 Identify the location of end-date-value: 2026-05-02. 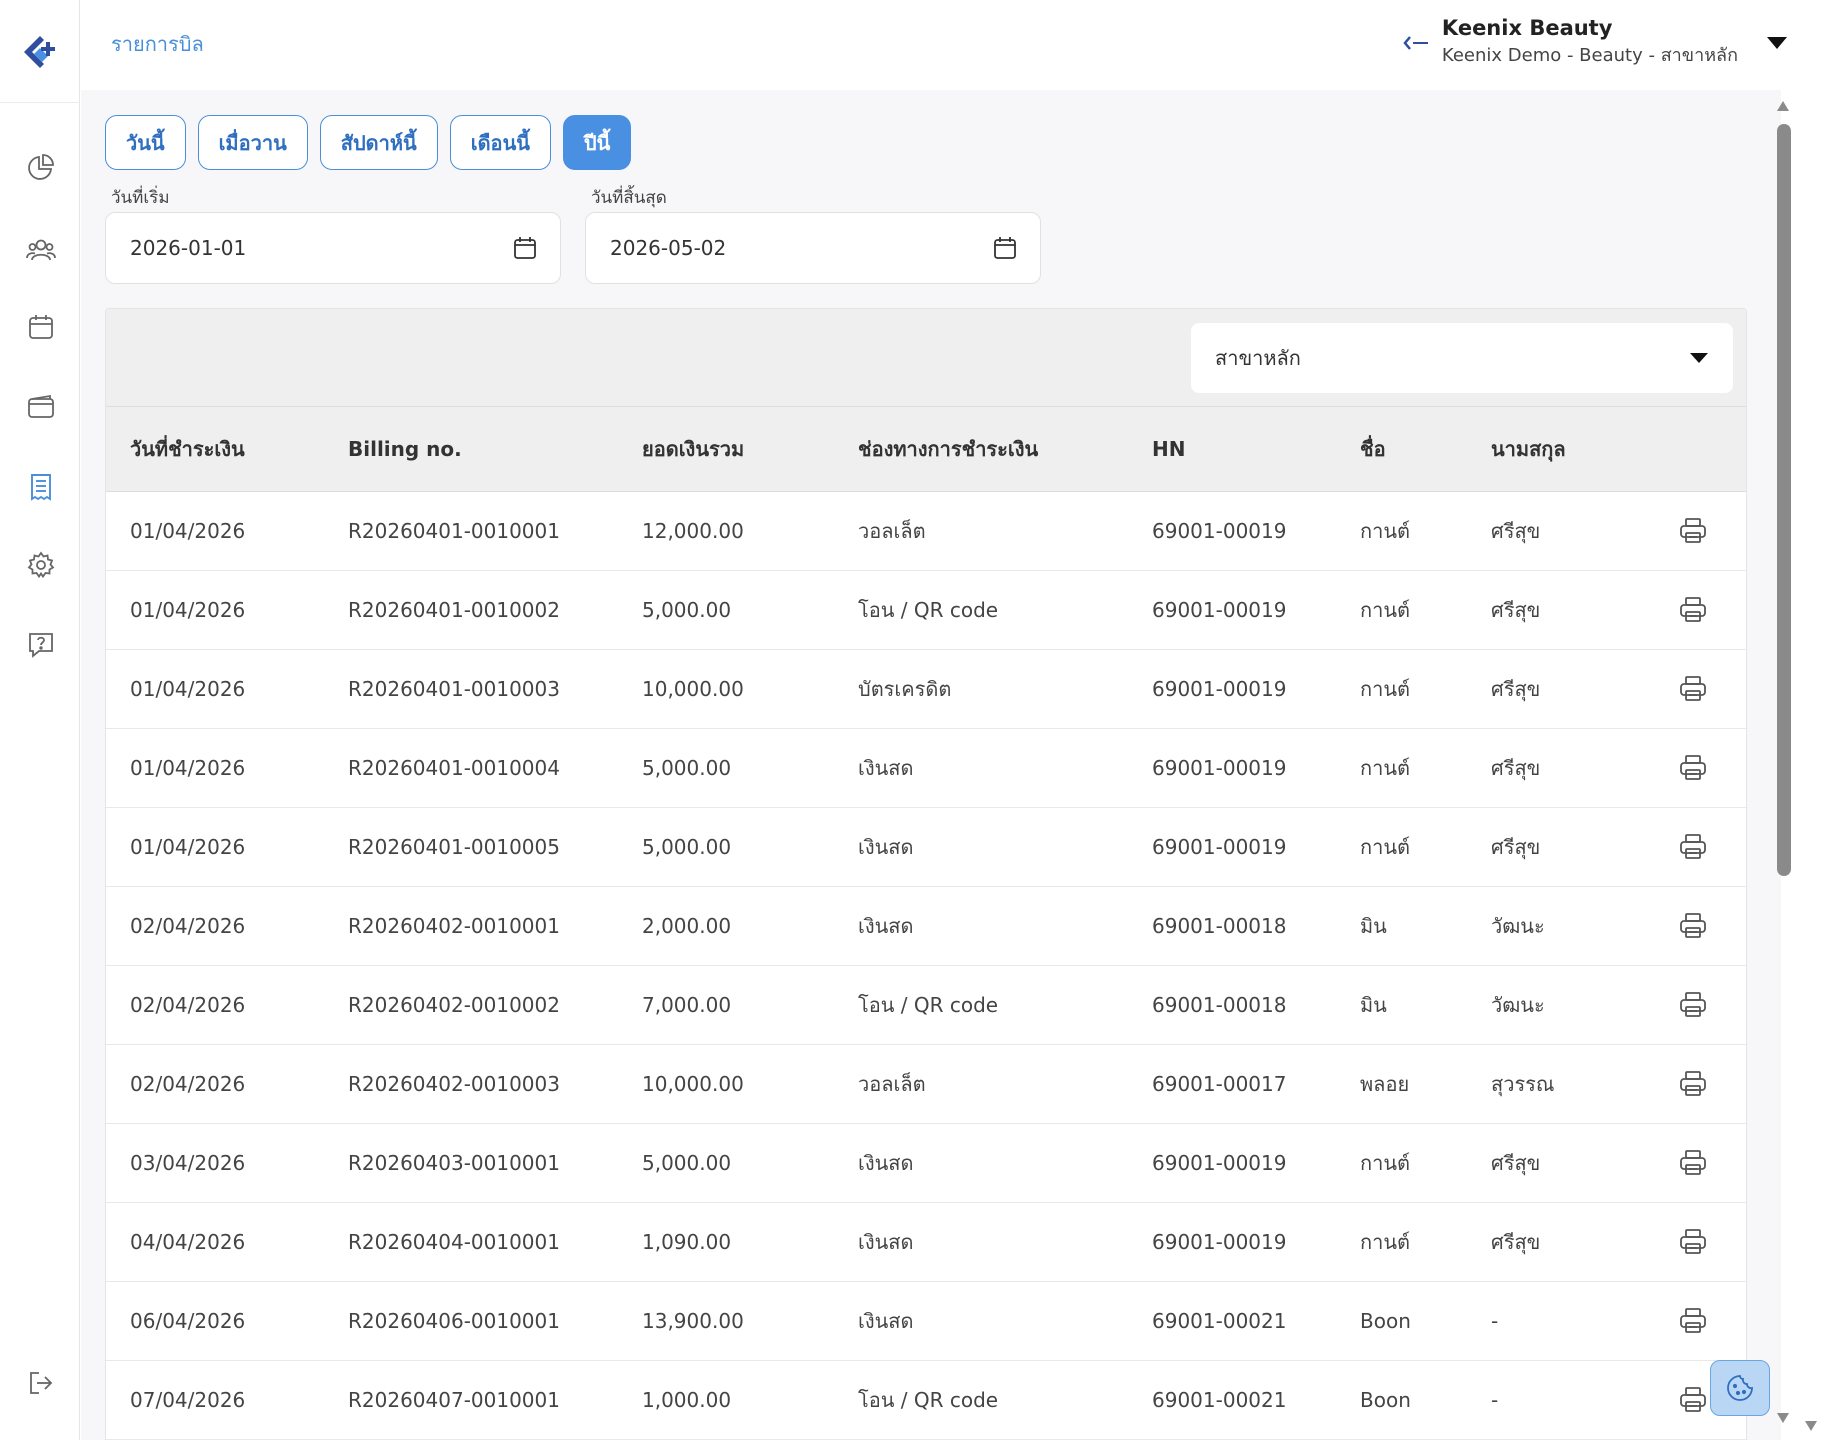
(668, 248).